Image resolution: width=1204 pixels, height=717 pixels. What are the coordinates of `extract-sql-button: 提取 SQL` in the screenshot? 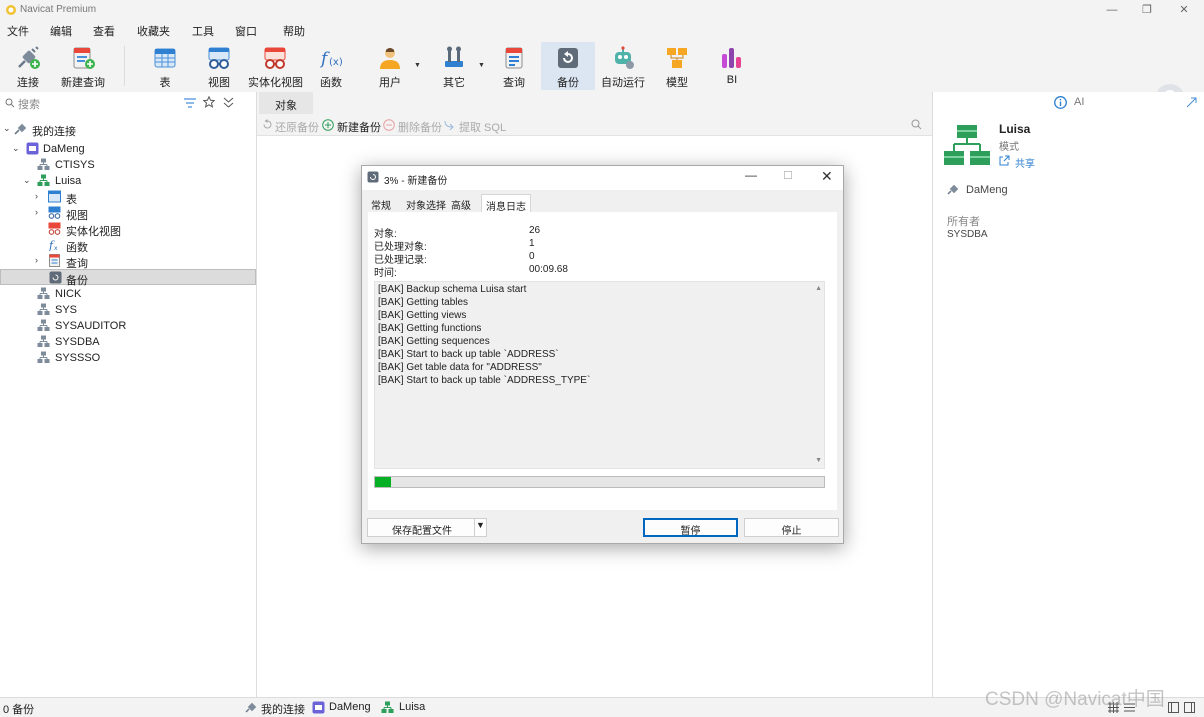 It's located at (482, 127).